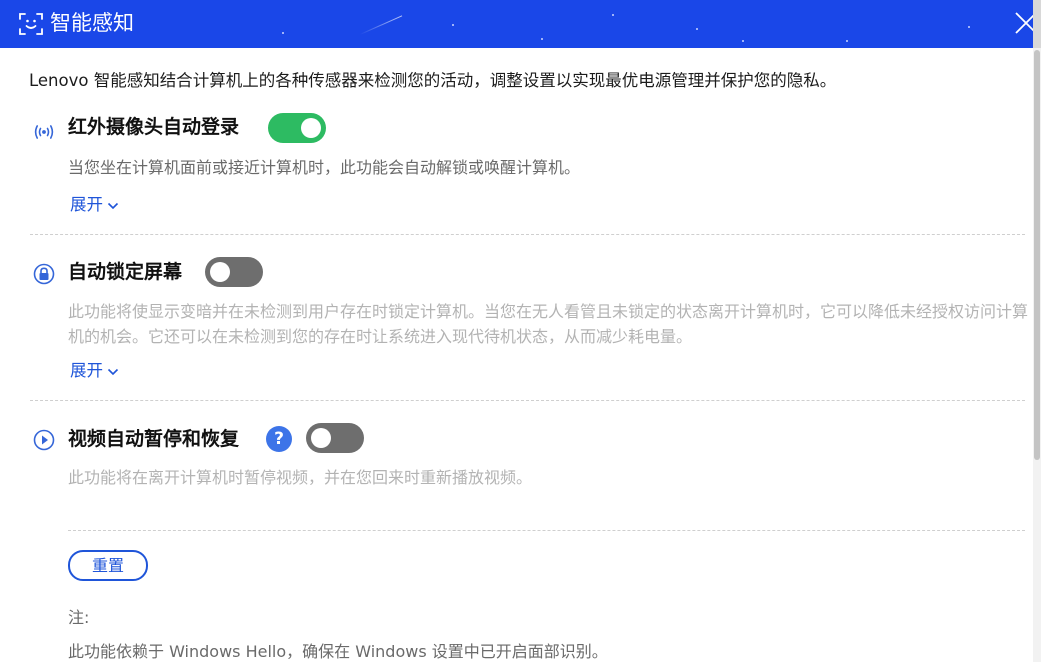 The image size is (1041, 662). I want to click on feature-desc-video-pause: 此功能将在离开计算机时暂停视频，并在您回来时重新播放视频。, so click(300, 477).